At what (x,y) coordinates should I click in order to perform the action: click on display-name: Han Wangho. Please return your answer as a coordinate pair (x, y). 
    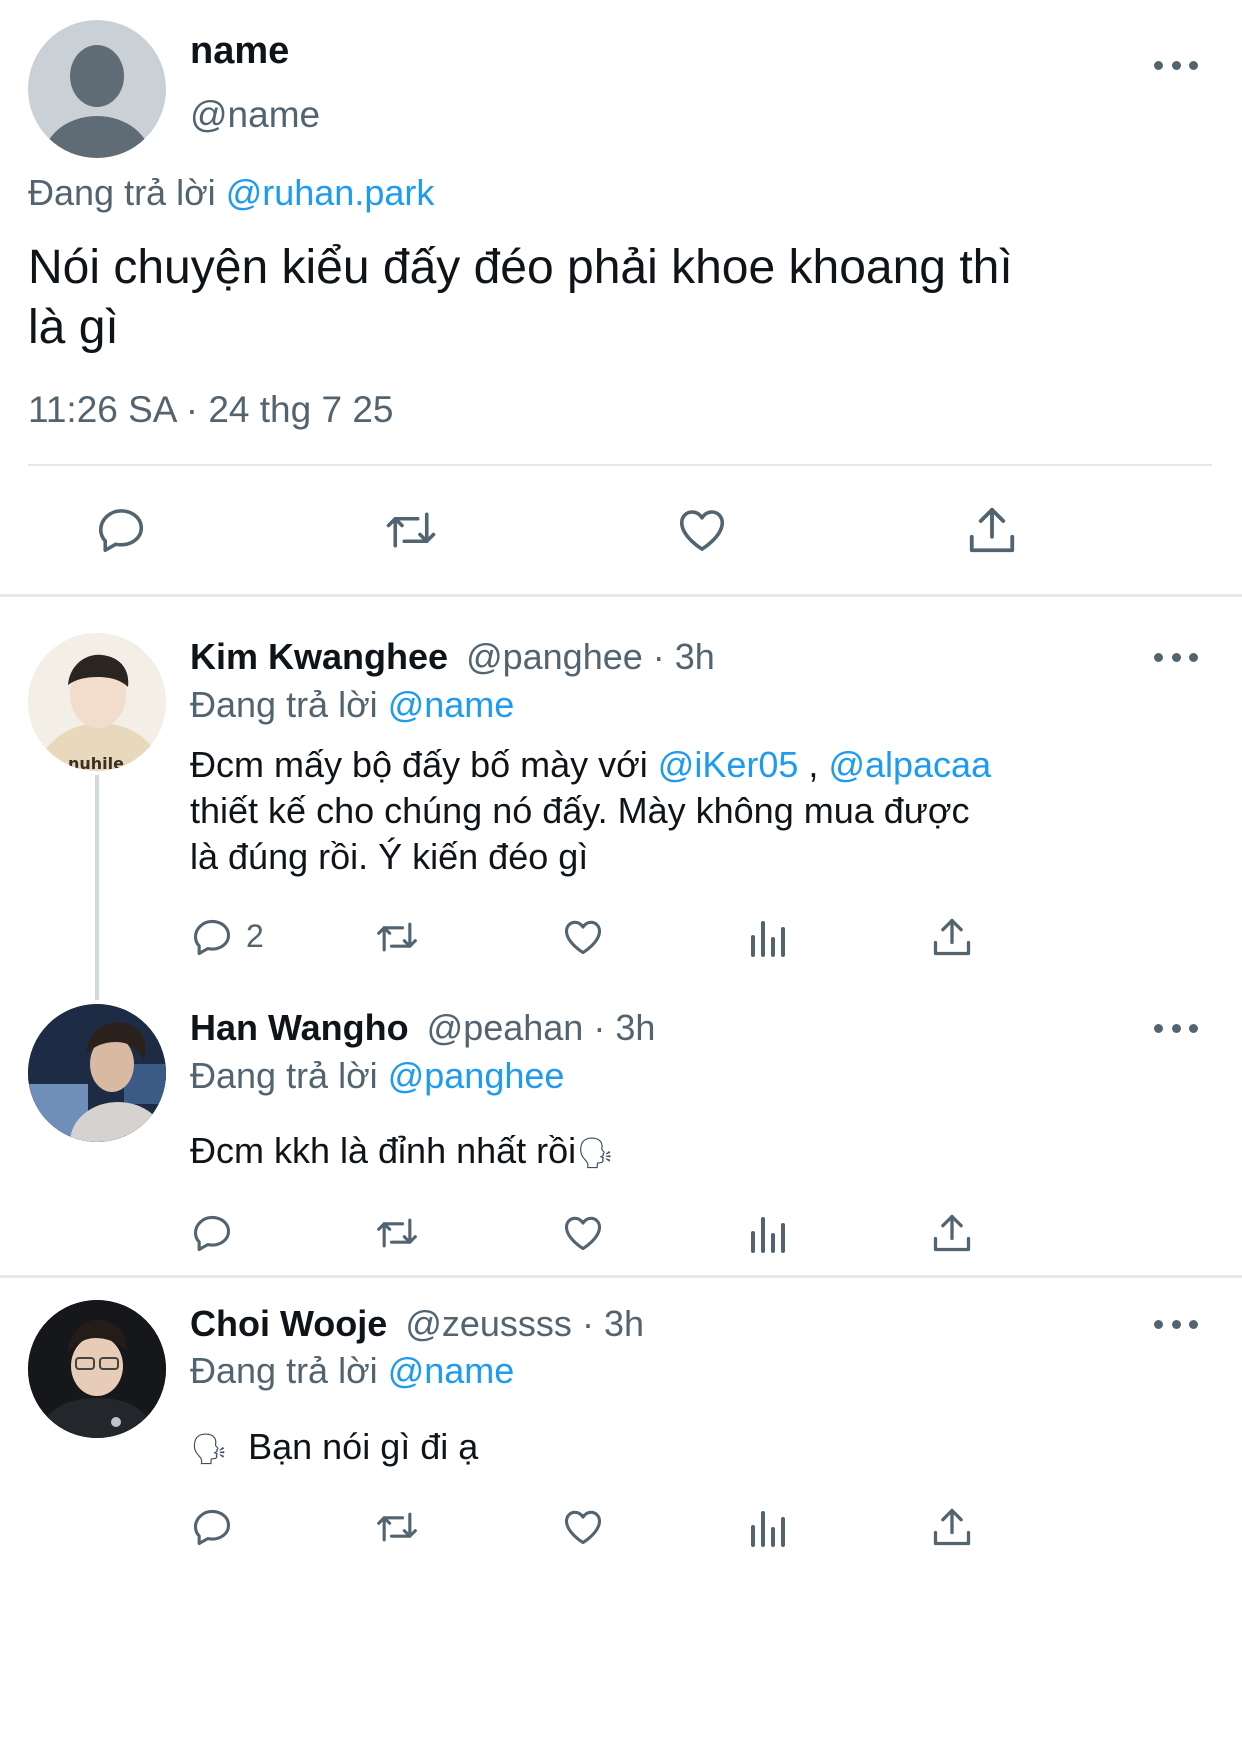
    Looking at the image, I should click on (299, 1027).